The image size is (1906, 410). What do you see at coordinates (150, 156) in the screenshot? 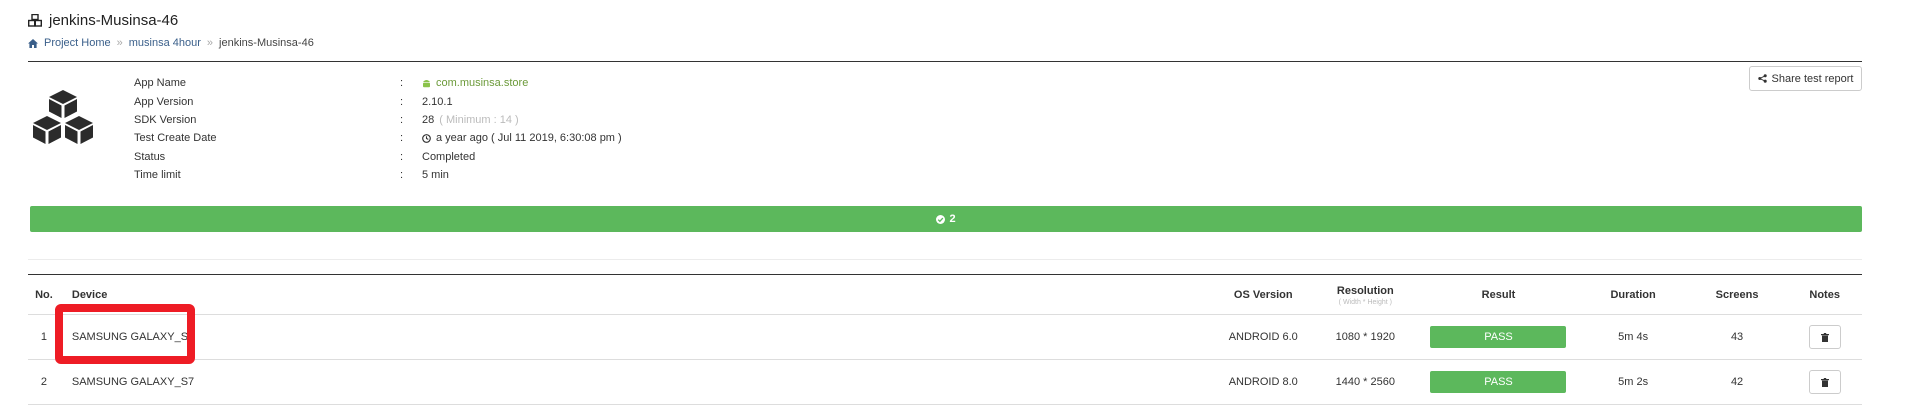
I see `info-label: Status` at bounding box center [150, 156].